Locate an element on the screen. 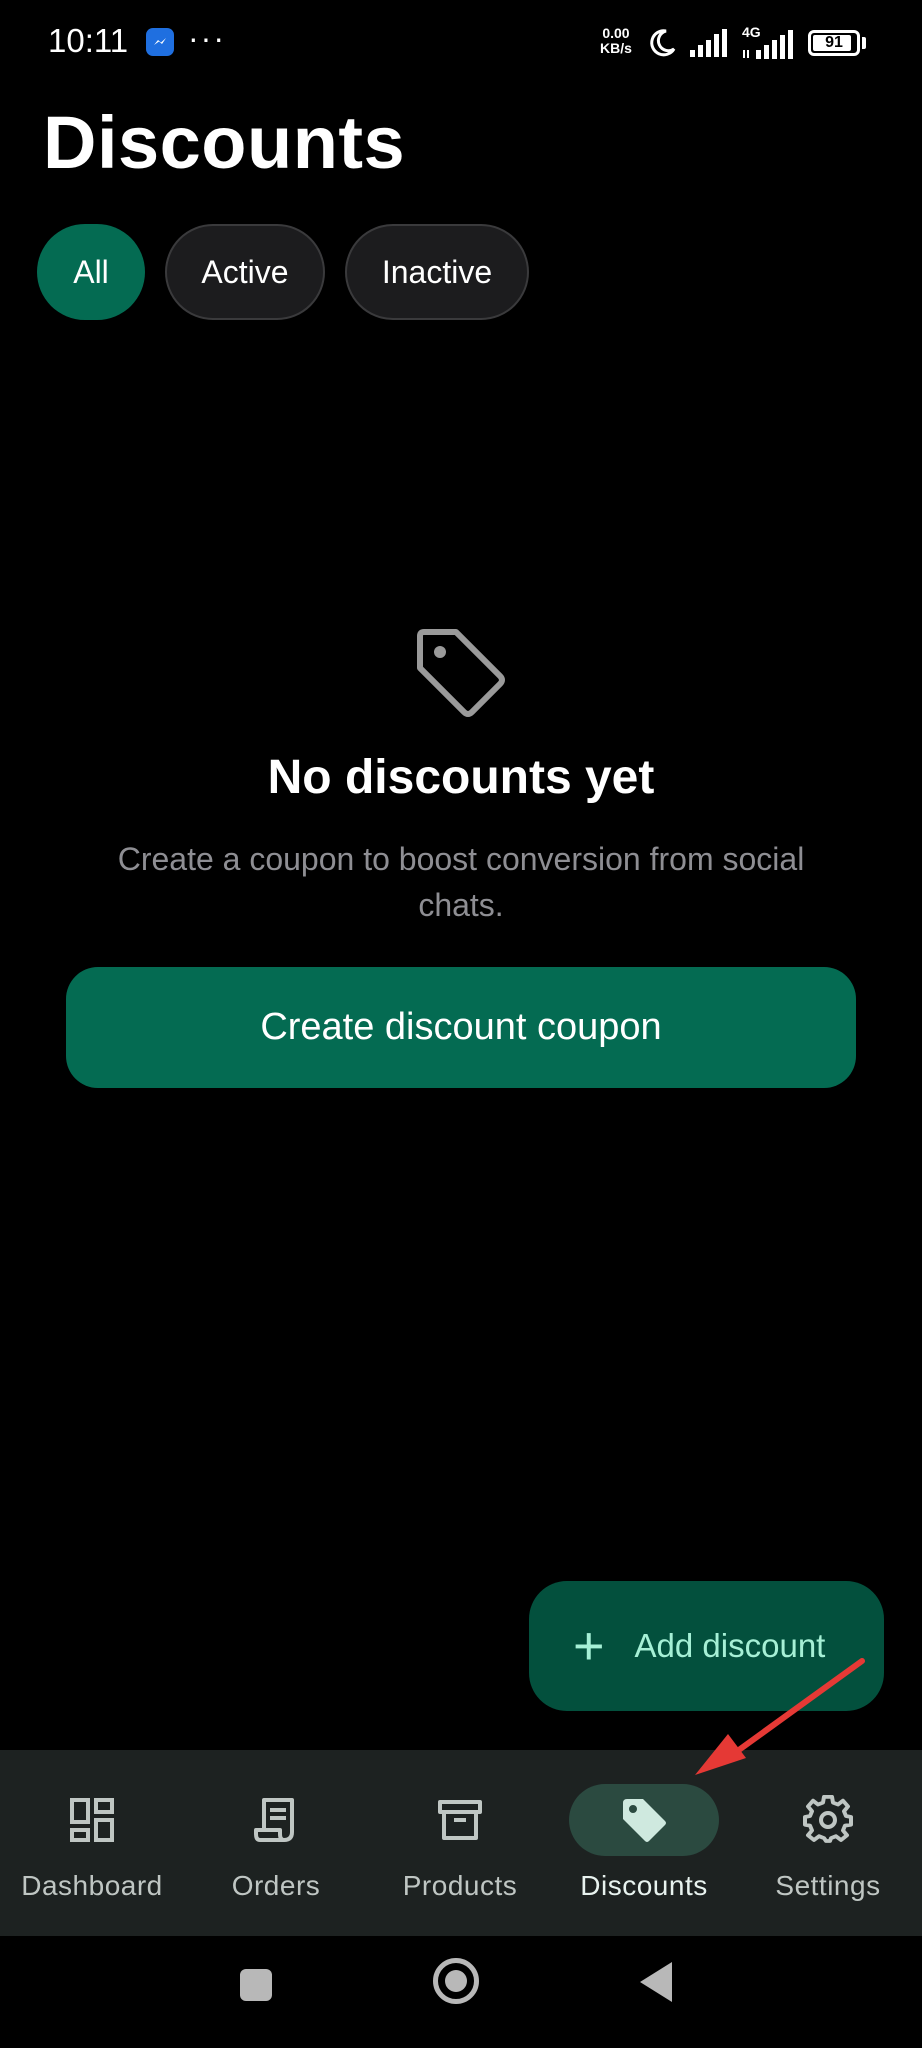 The height and width of the screenshot is (2048, 922). nav-item-orders: Orders is located at coordinates (276, 1843).